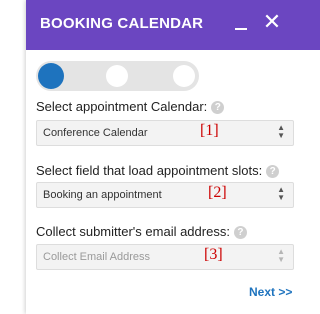 The width and height of the screenshot is (320, 314). Describe the element at coordinates (272, 22) in the screenshot. I see `close-icon: ✕` at that location.